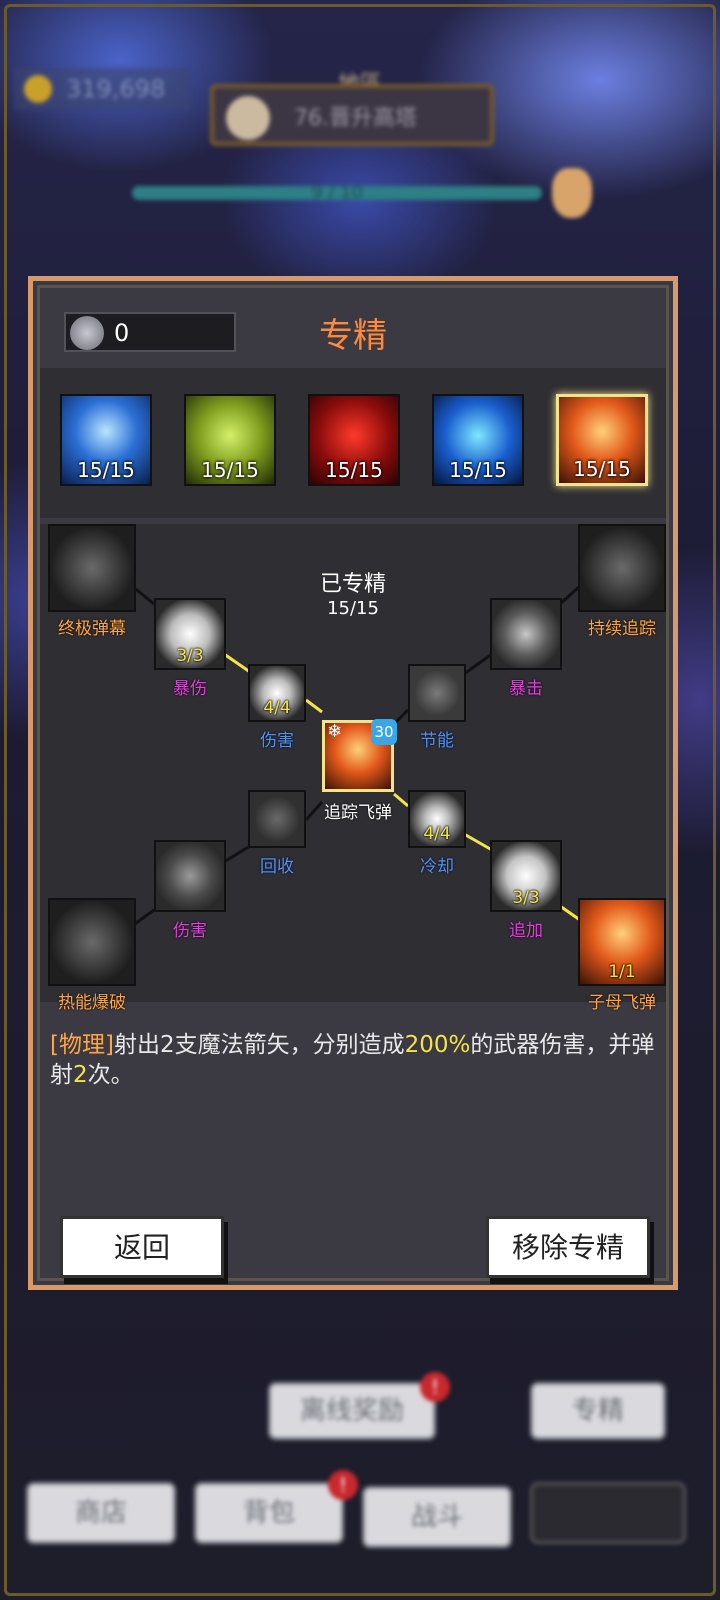 The height and width of the screenshot is (1600, 720). Describe the element at coordinates (167, 1045) in the screenshot. I see `desc-text: 2` at that location.